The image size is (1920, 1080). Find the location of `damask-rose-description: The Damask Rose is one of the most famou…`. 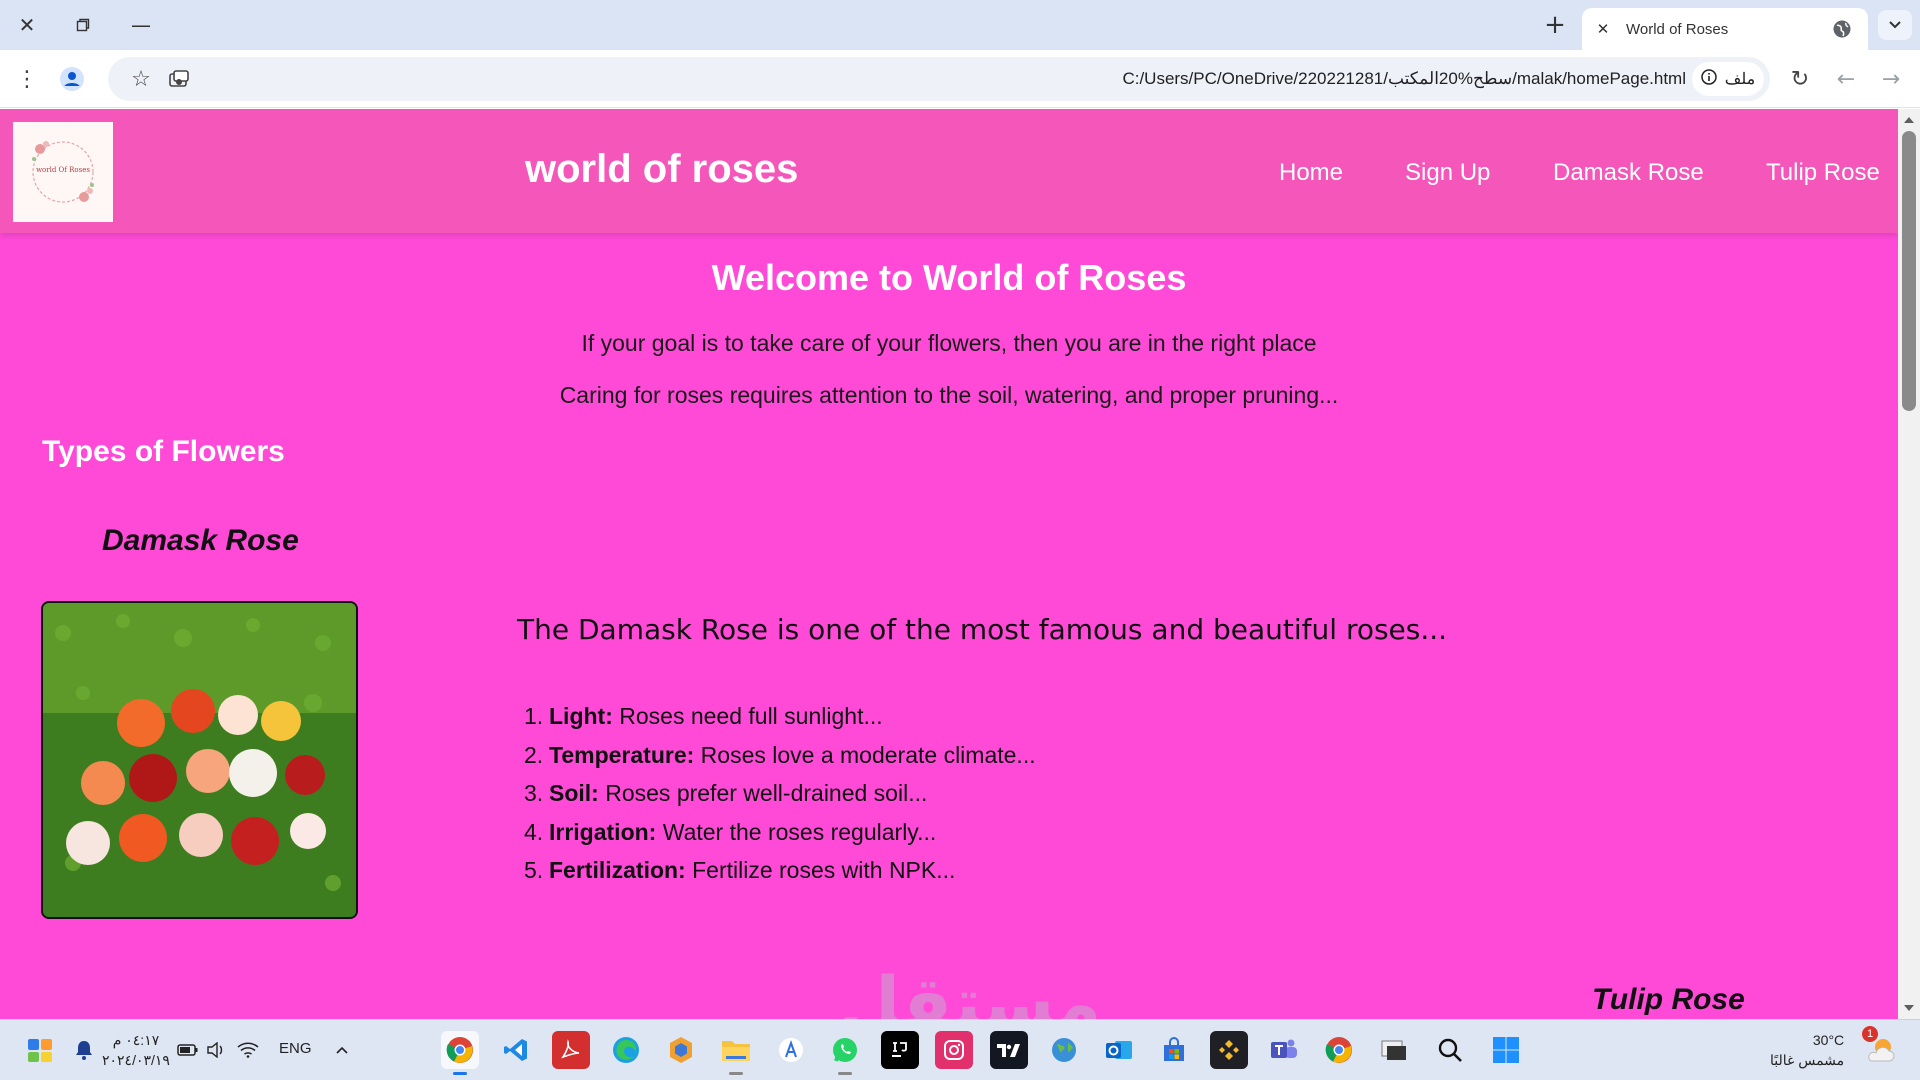

damask-rose-description: The Damask Rose is one of the most famou… is located at coordinates (982, 629).